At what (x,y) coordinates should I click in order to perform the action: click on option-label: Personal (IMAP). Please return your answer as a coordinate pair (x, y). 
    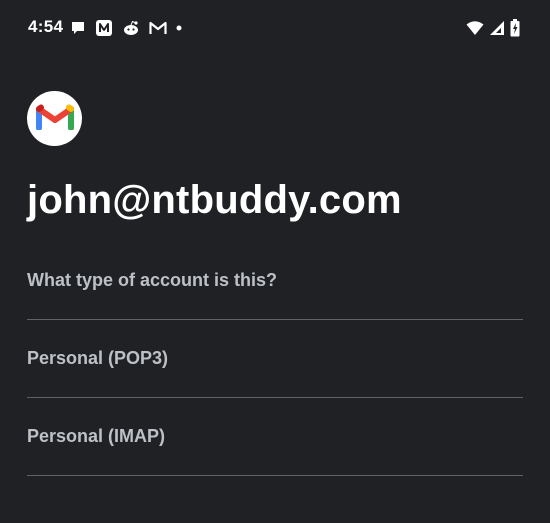
    Looking at the image, I should click on (96, 435).